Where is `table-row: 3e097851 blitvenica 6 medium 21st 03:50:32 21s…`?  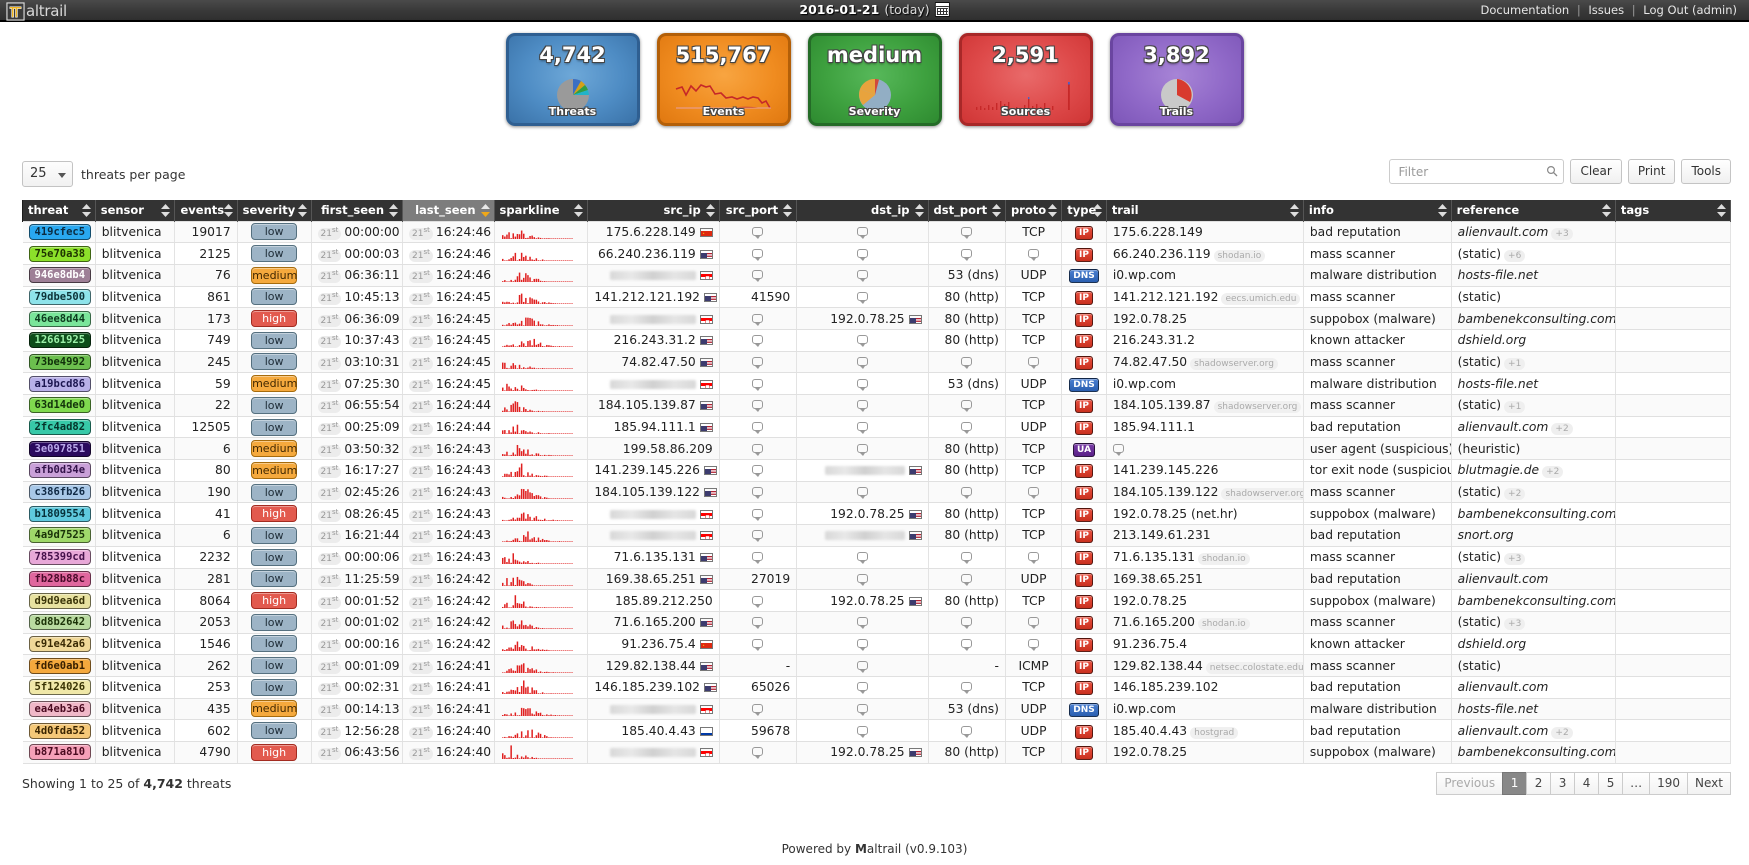
table-row: 3e097851 blitvenica 6 medium 21st 03:50:32 21s… is located at coordinates (877, 449).